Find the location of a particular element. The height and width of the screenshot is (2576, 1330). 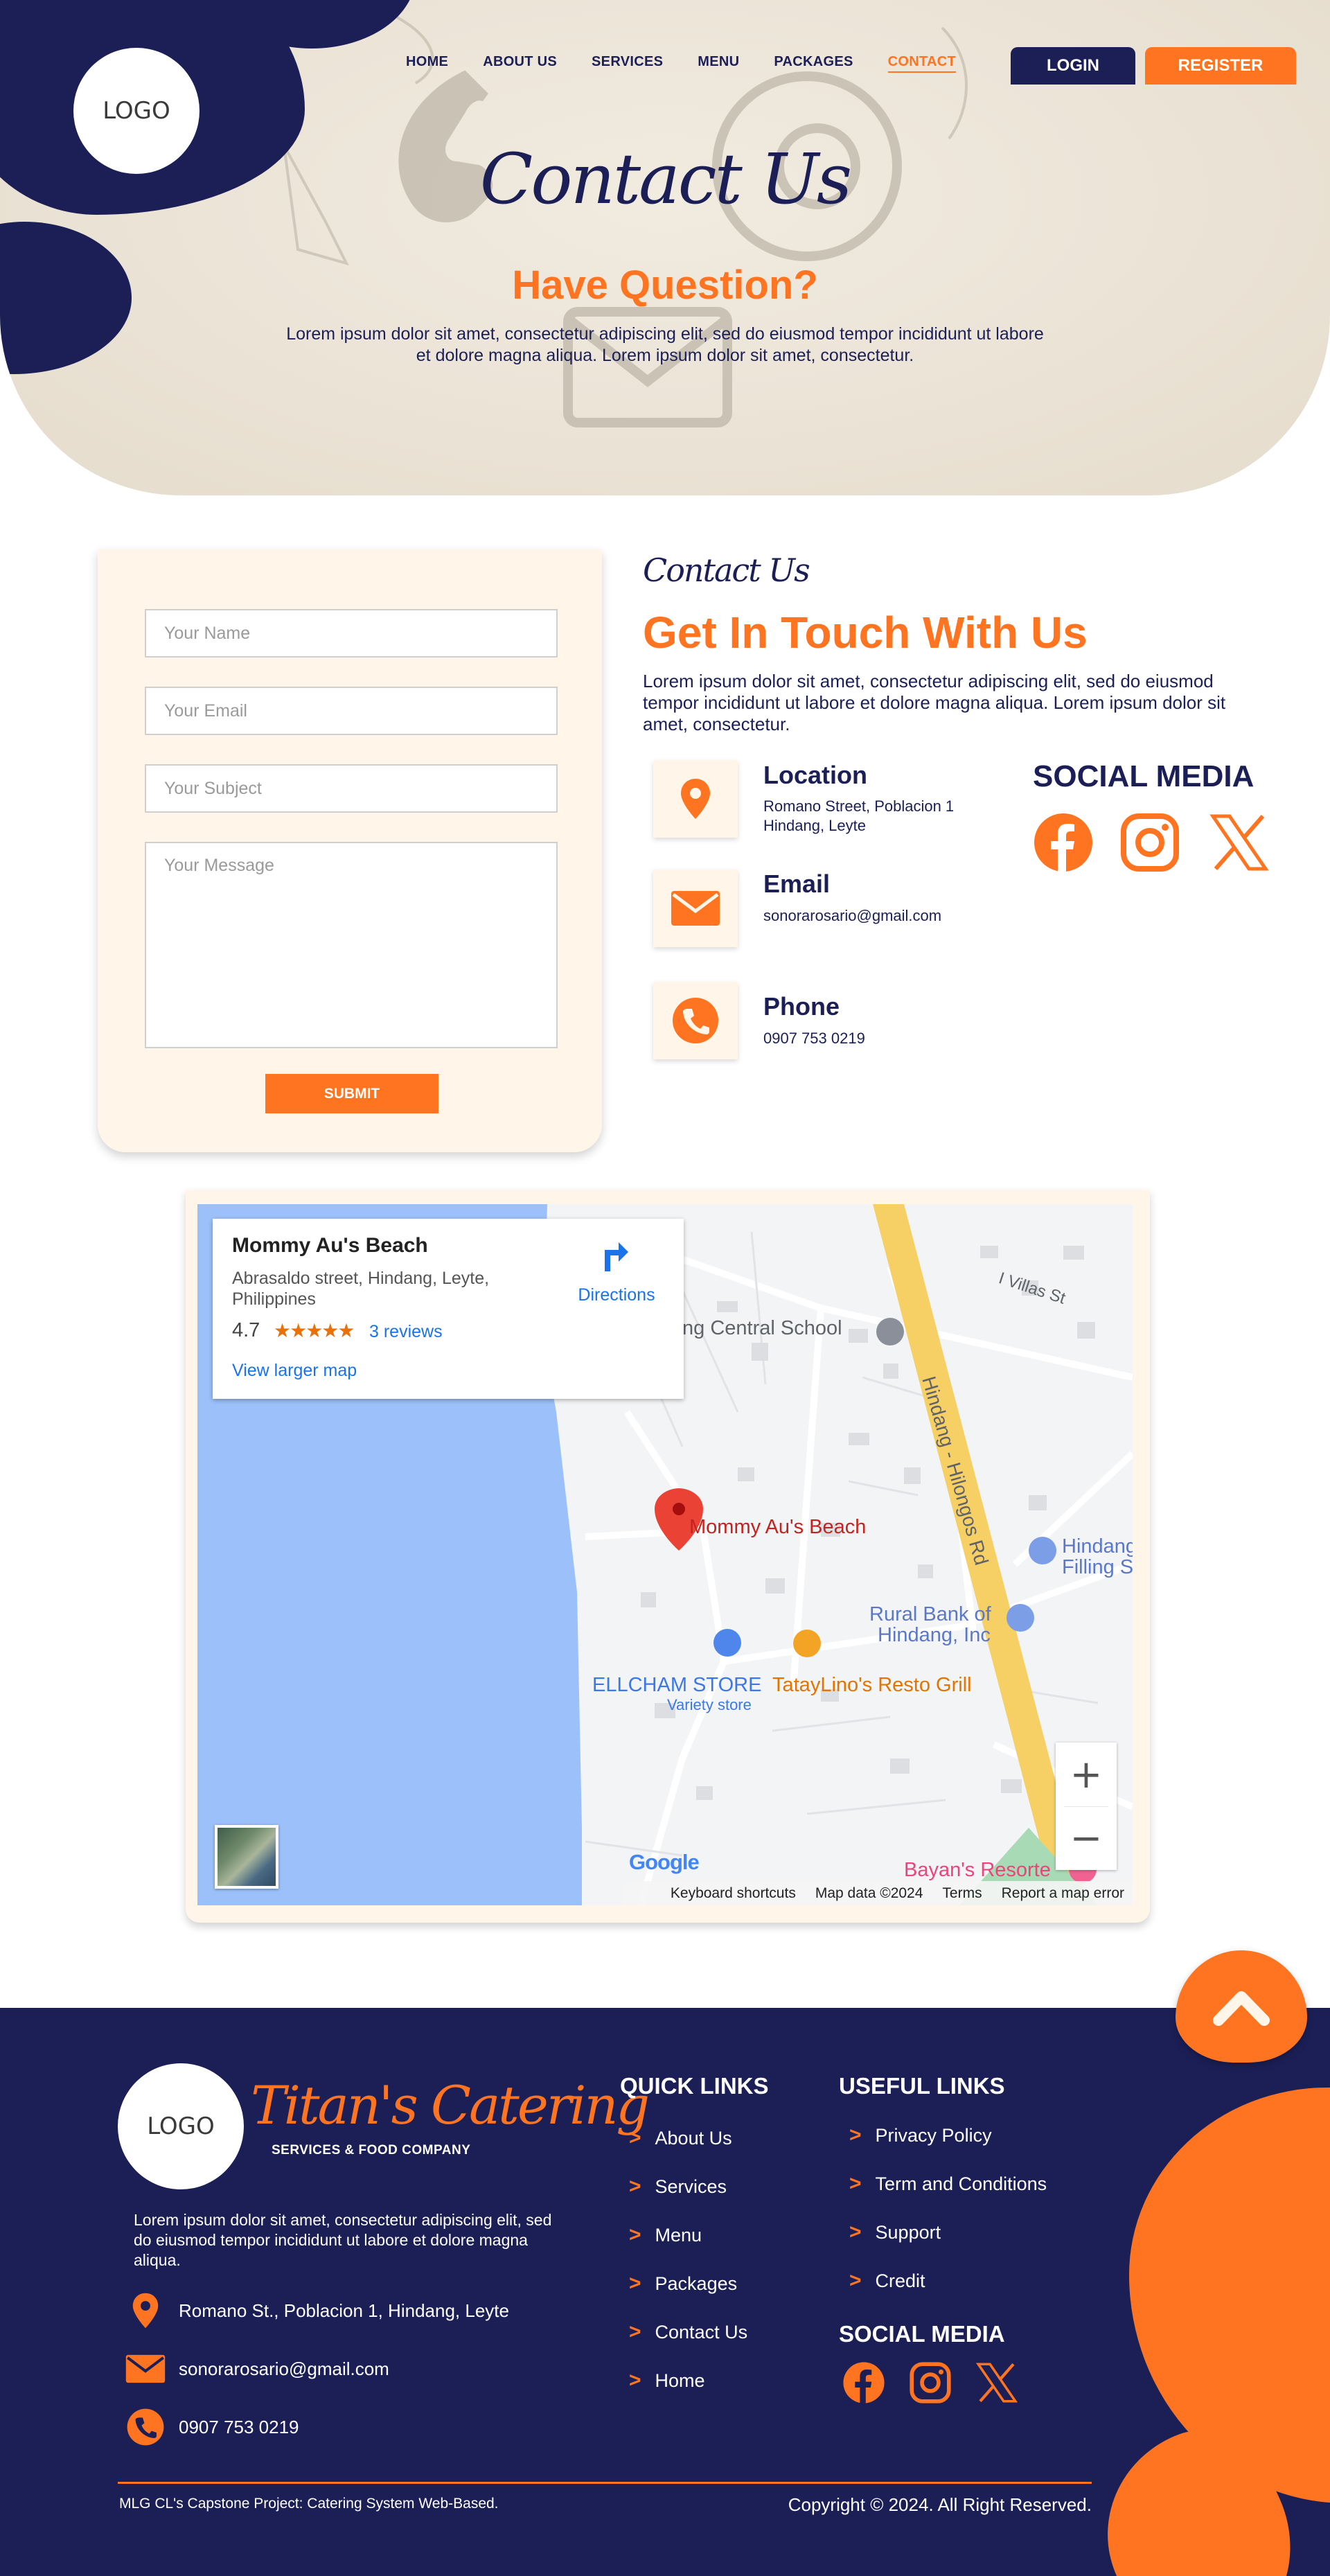

footer-link-label: Credit is located at coordinates (900, 2280).